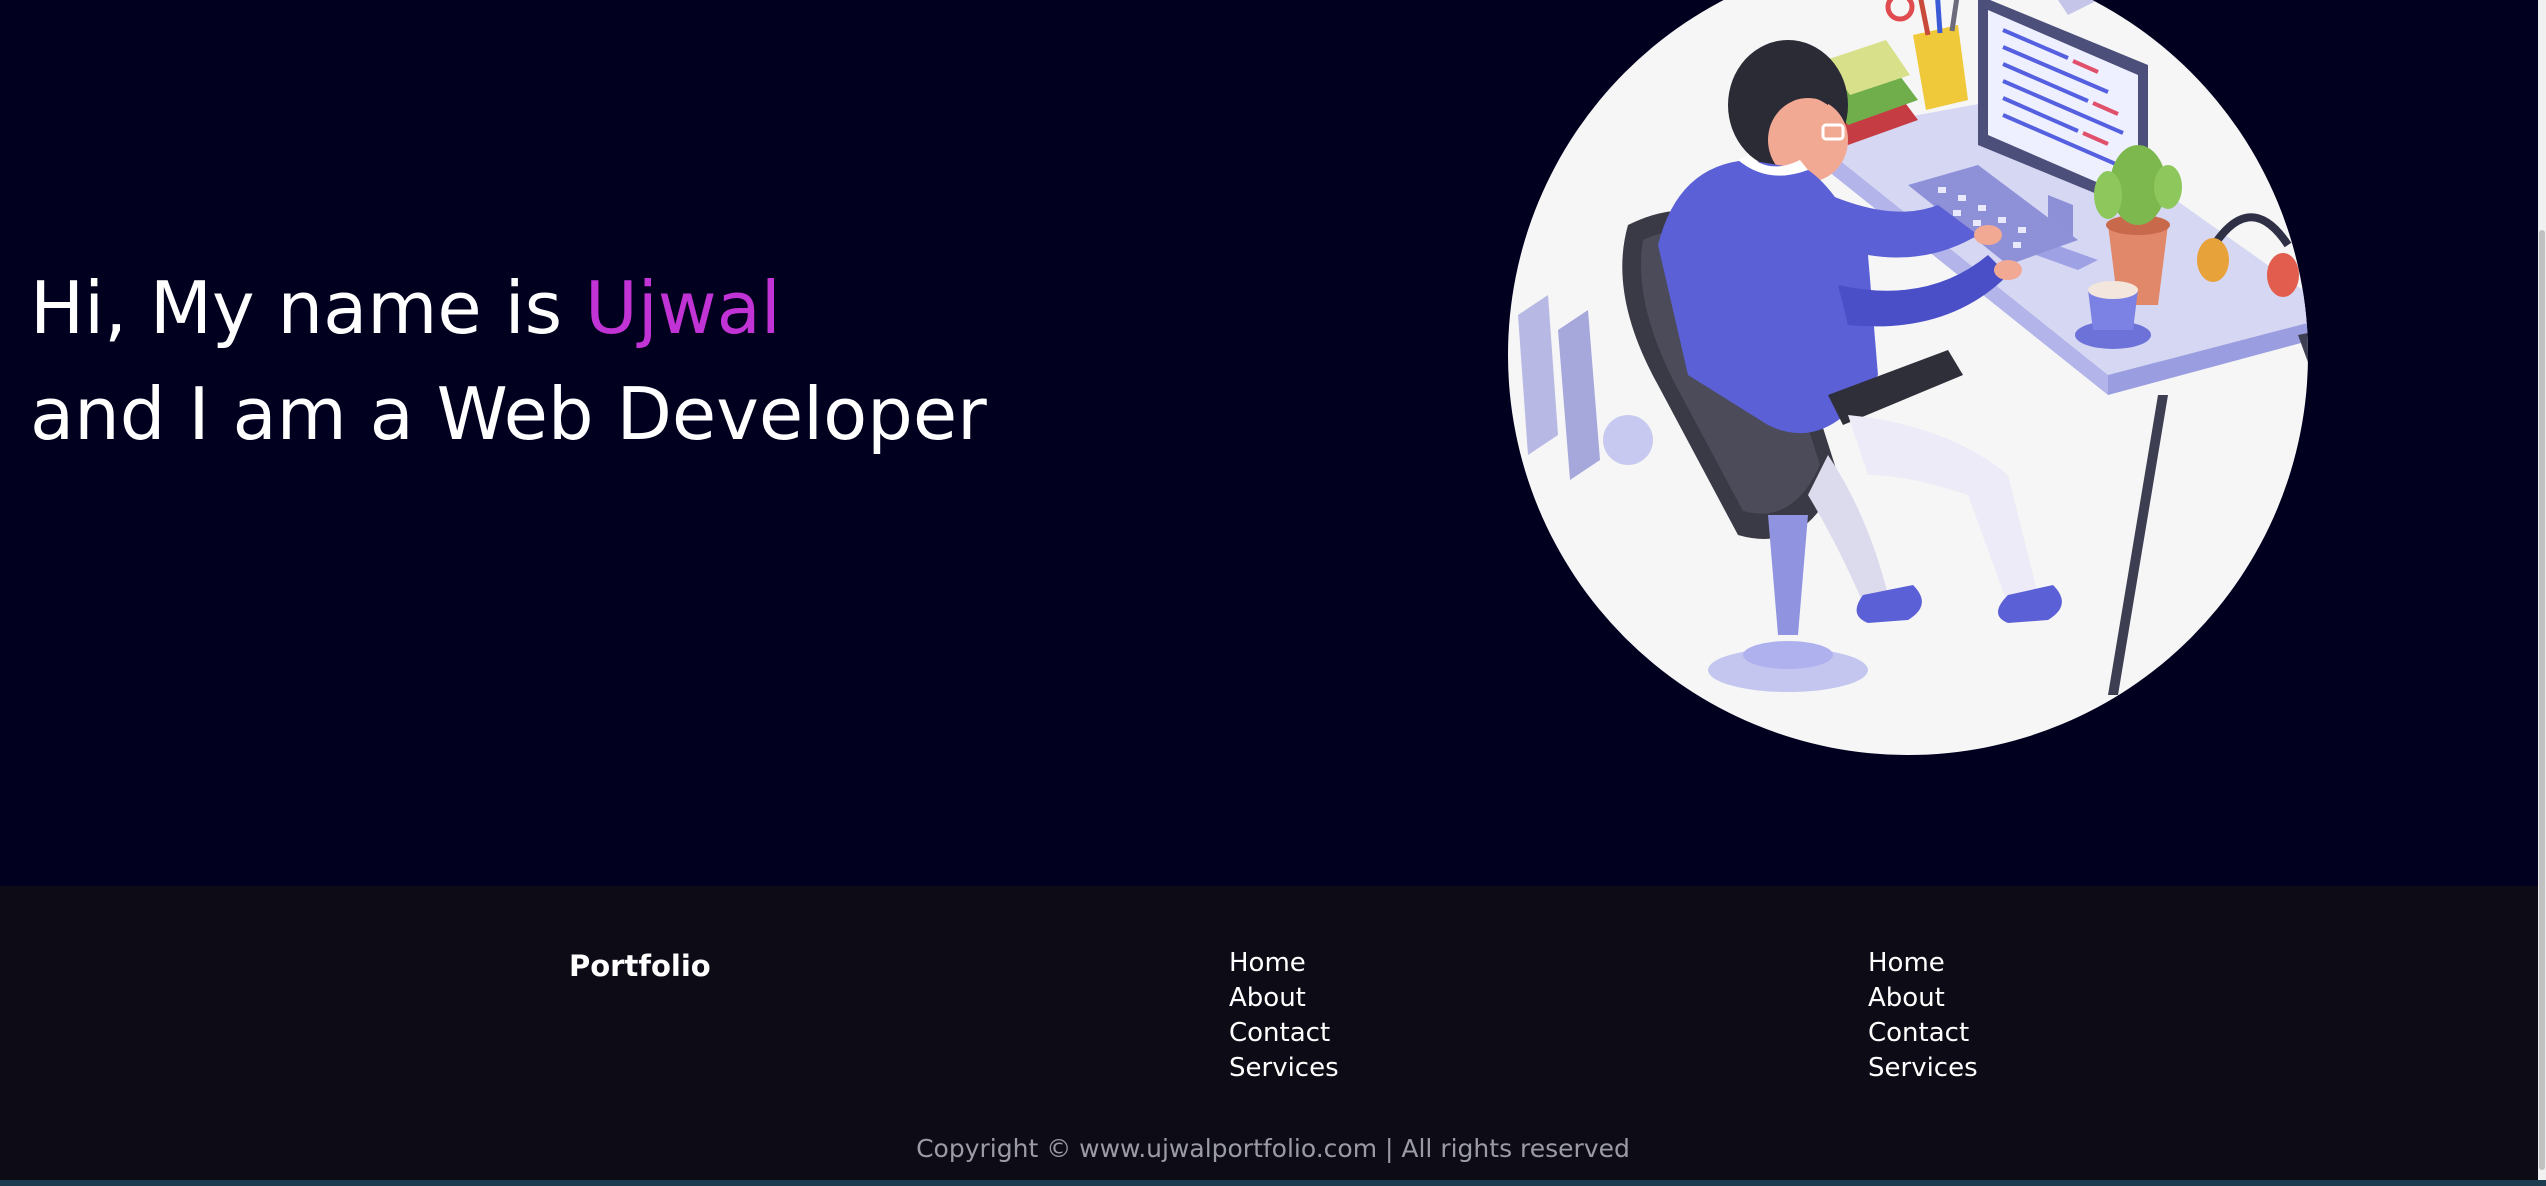  What do you see at coordinates (683, 308) in the screenshot?
I see `hero-name: Ujwal` at bounding box center [683, 308].